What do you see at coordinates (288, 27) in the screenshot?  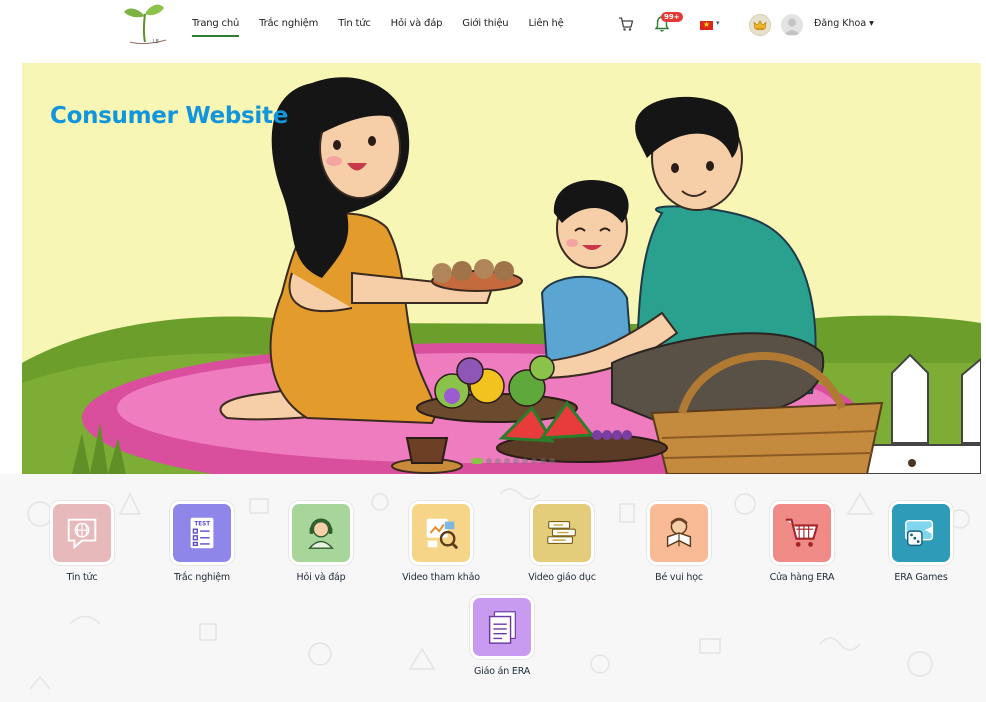 I see `nav-quiz: Trắc nghiệm` at bounding box center [288, 27].